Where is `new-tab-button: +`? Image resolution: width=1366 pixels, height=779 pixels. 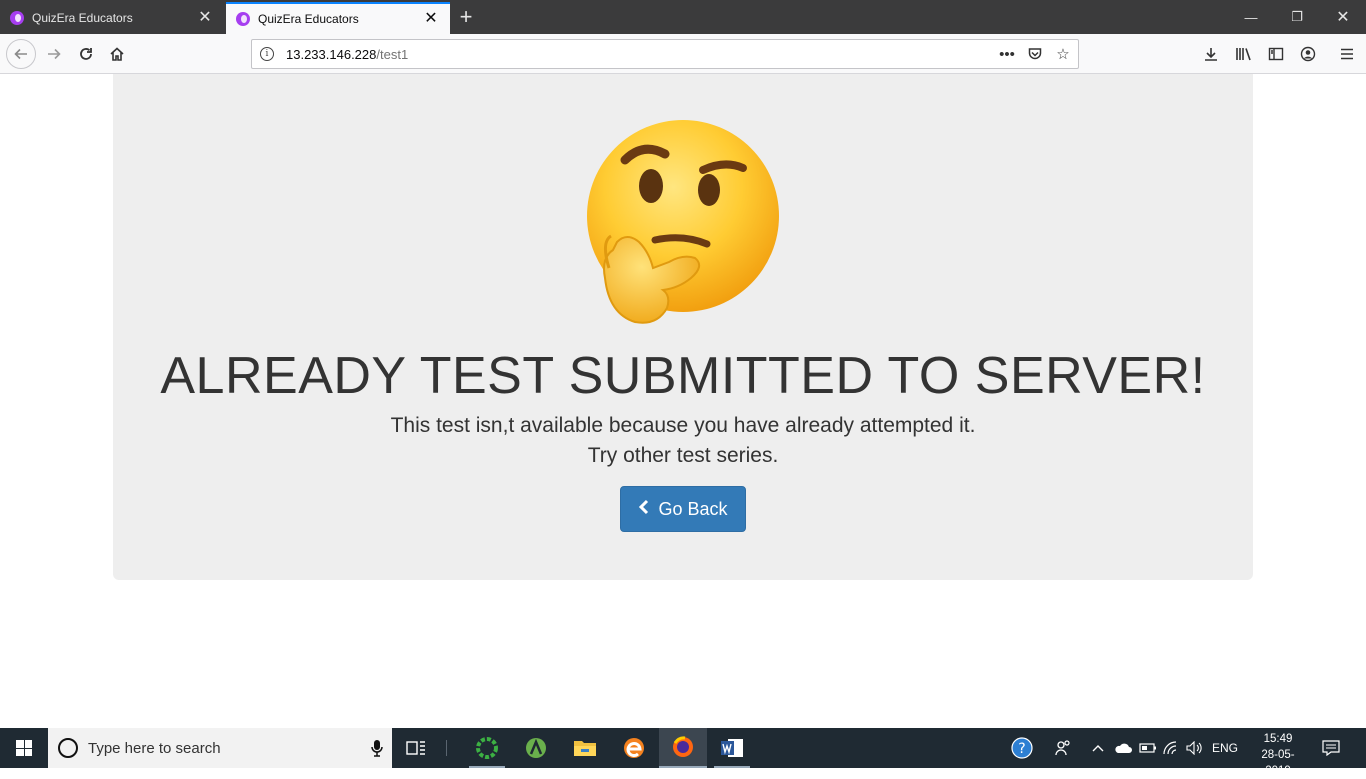 new-tab-button: + is located at coordinates (466, 17).